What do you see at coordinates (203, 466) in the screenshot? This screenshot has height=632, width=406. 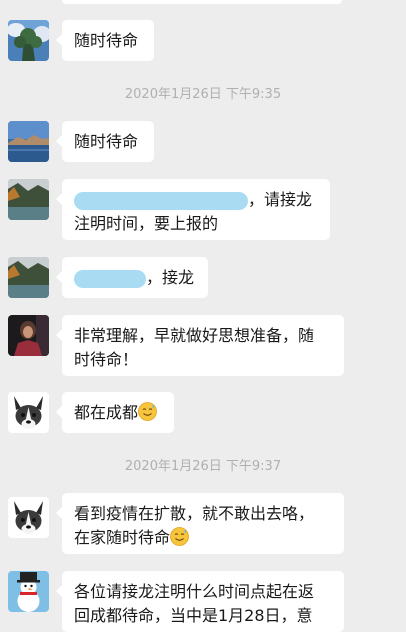 I see `timestamp: 2020年1月26日 下午9:37` at bounding box center [203, 466].